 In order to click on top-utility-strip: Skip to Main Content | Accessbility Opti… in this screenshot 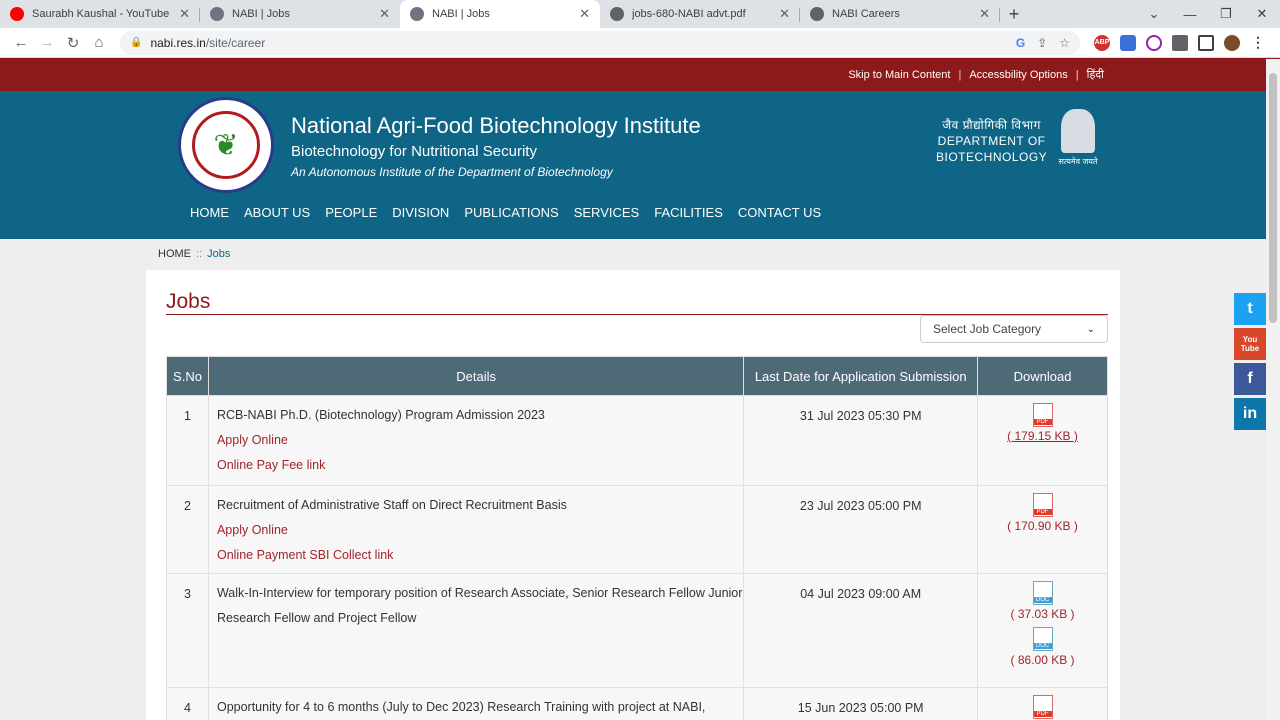, I will do `click(640, 74)`.